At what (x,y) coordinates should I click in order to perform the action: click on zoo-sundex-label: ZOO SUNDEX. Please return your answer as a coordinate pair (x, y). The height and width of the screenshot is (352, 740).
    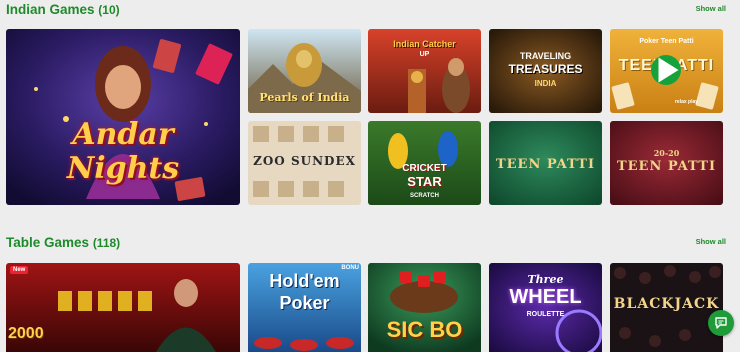
    Looking at the image, I should click on (304, 161).